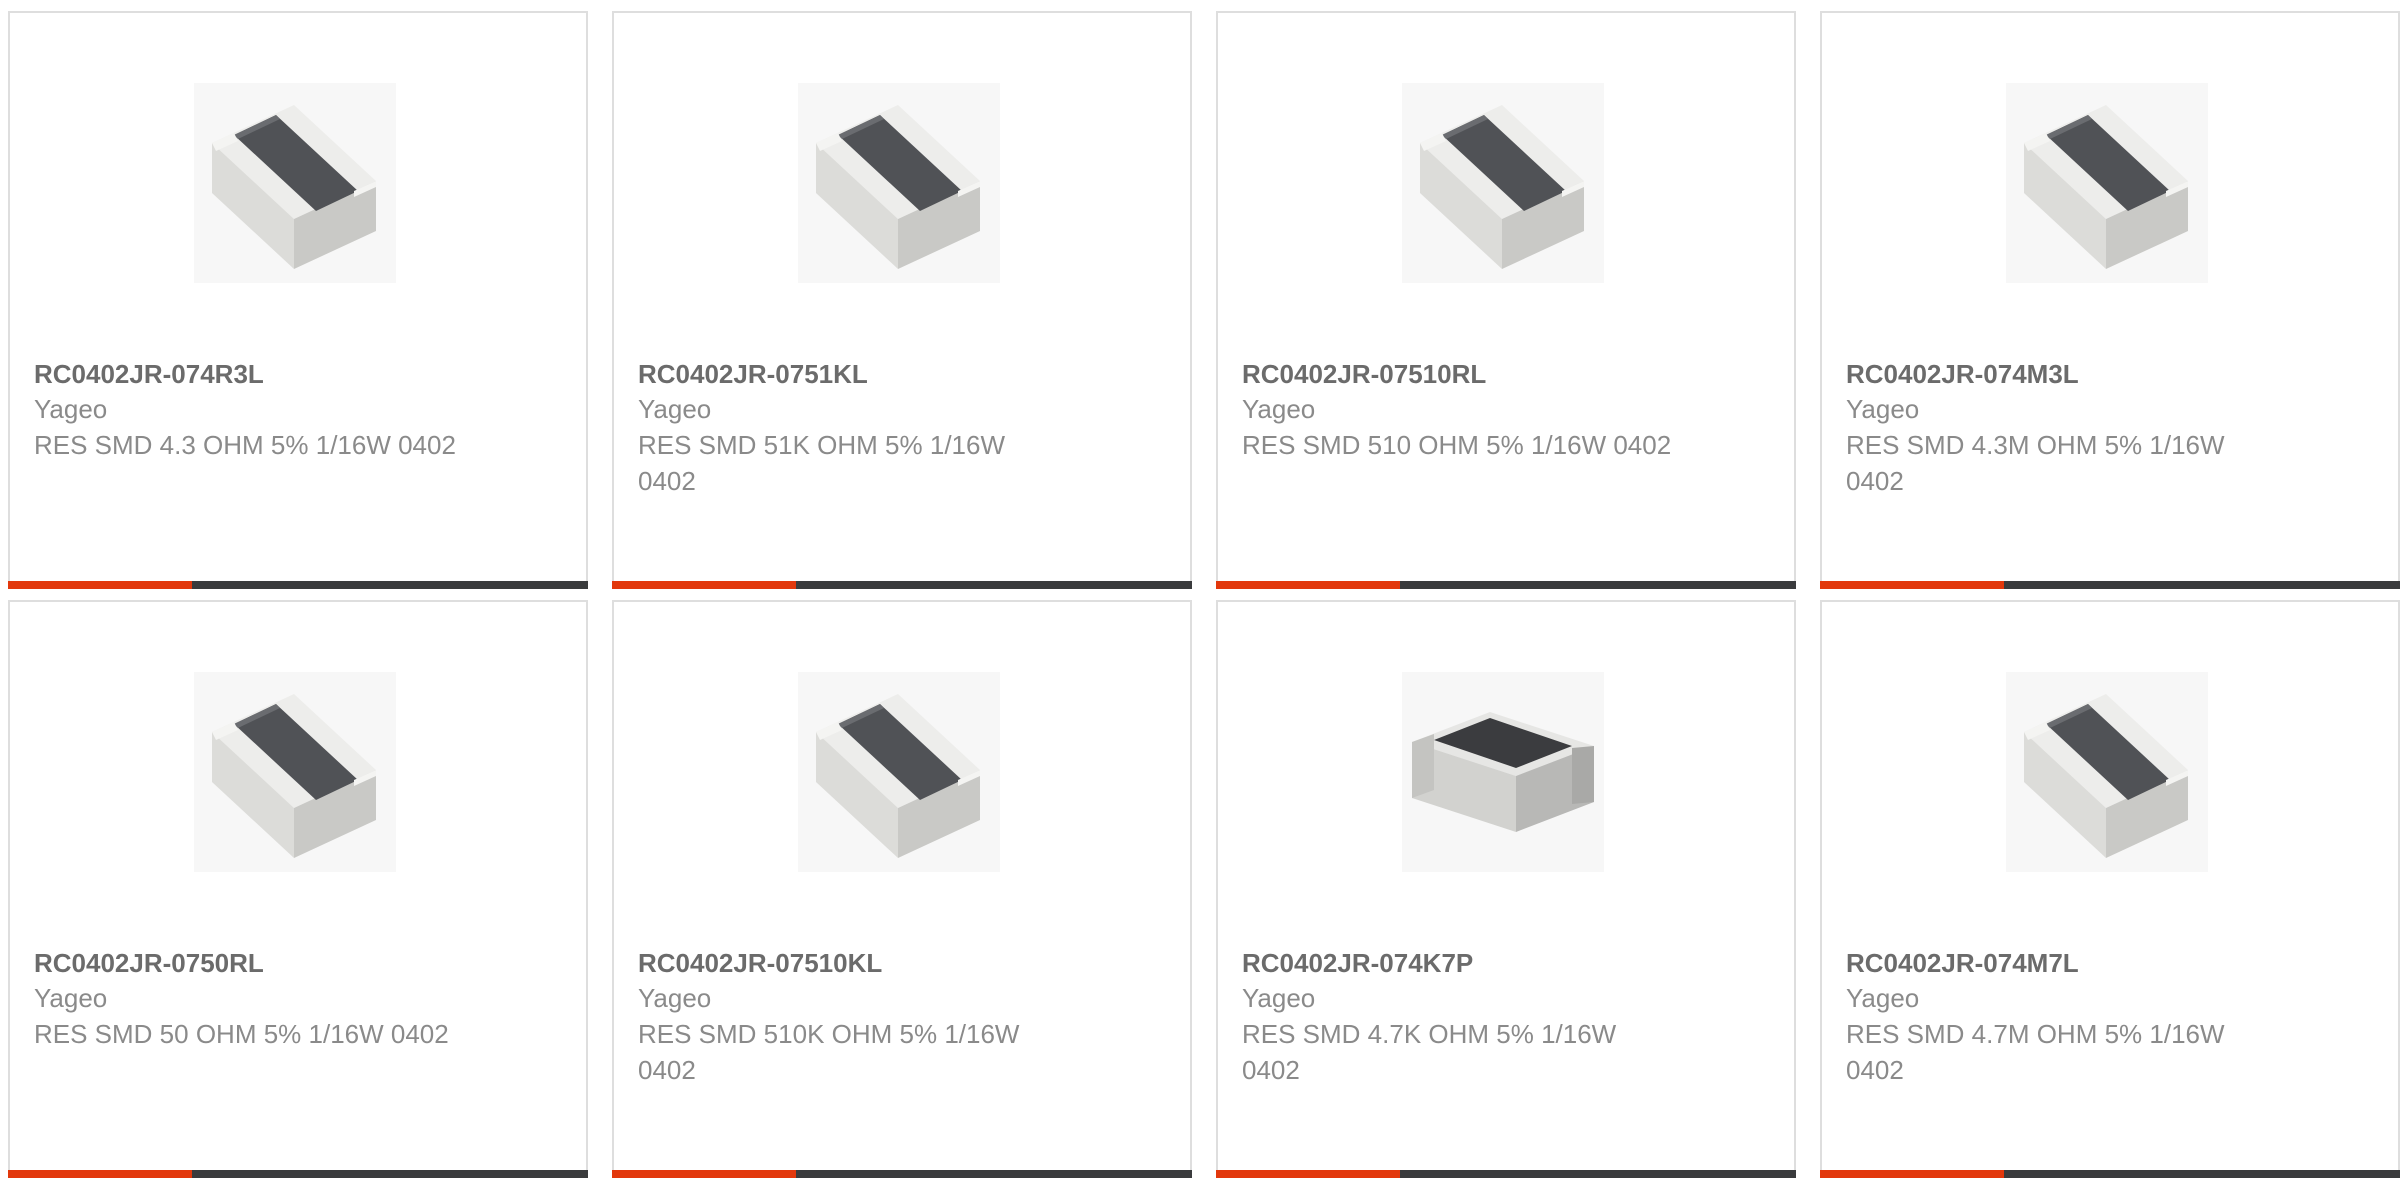  What do you see at coordinates (2110, 374) in the screenshot?
I see `part-number: RC0402JR-074M3L` at bounding box center [2110, 374].